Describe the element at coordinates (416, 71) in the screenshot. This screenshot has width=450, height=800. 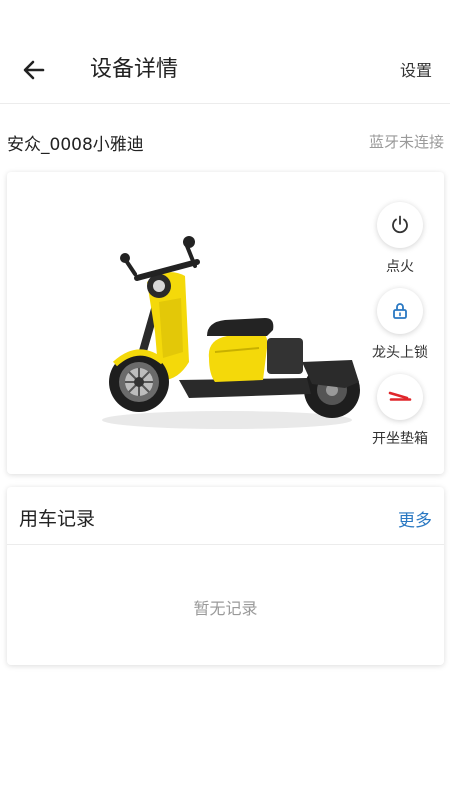
I see `settings-button: 设置` at that location.